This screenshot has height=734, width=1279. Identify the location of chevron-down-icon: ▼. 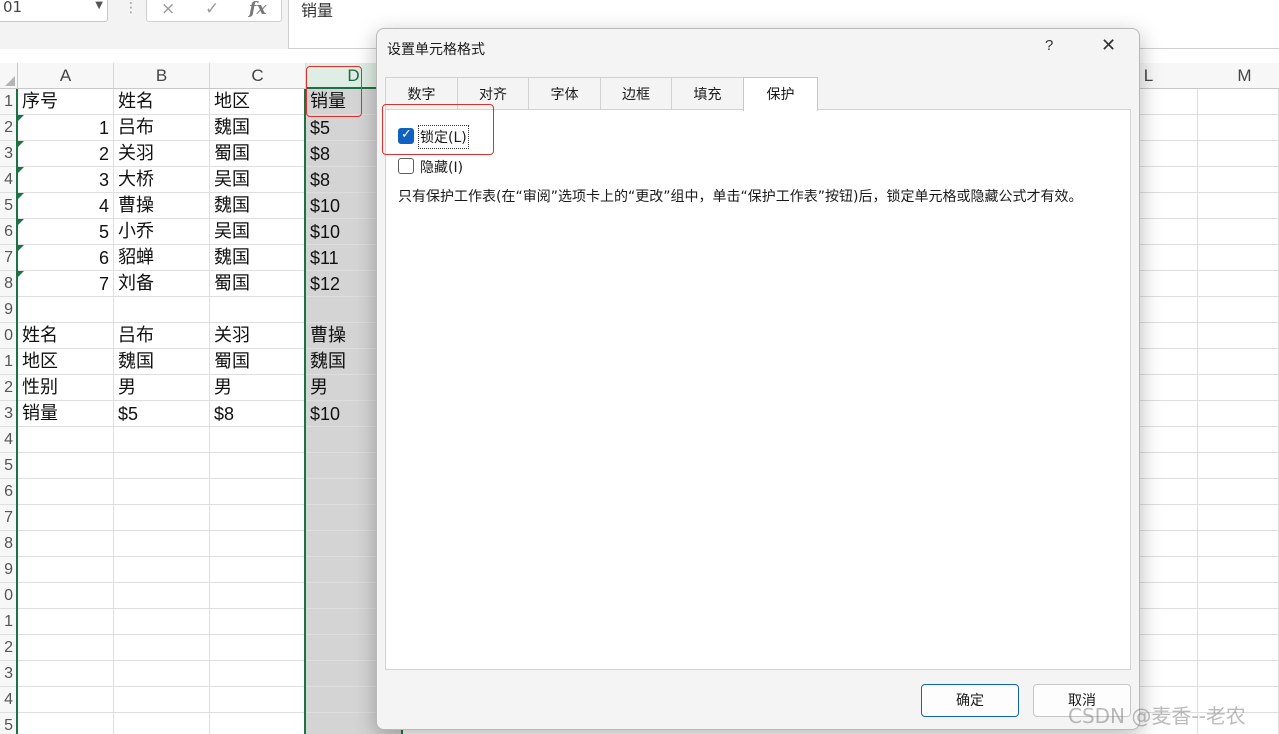
(99, 5).